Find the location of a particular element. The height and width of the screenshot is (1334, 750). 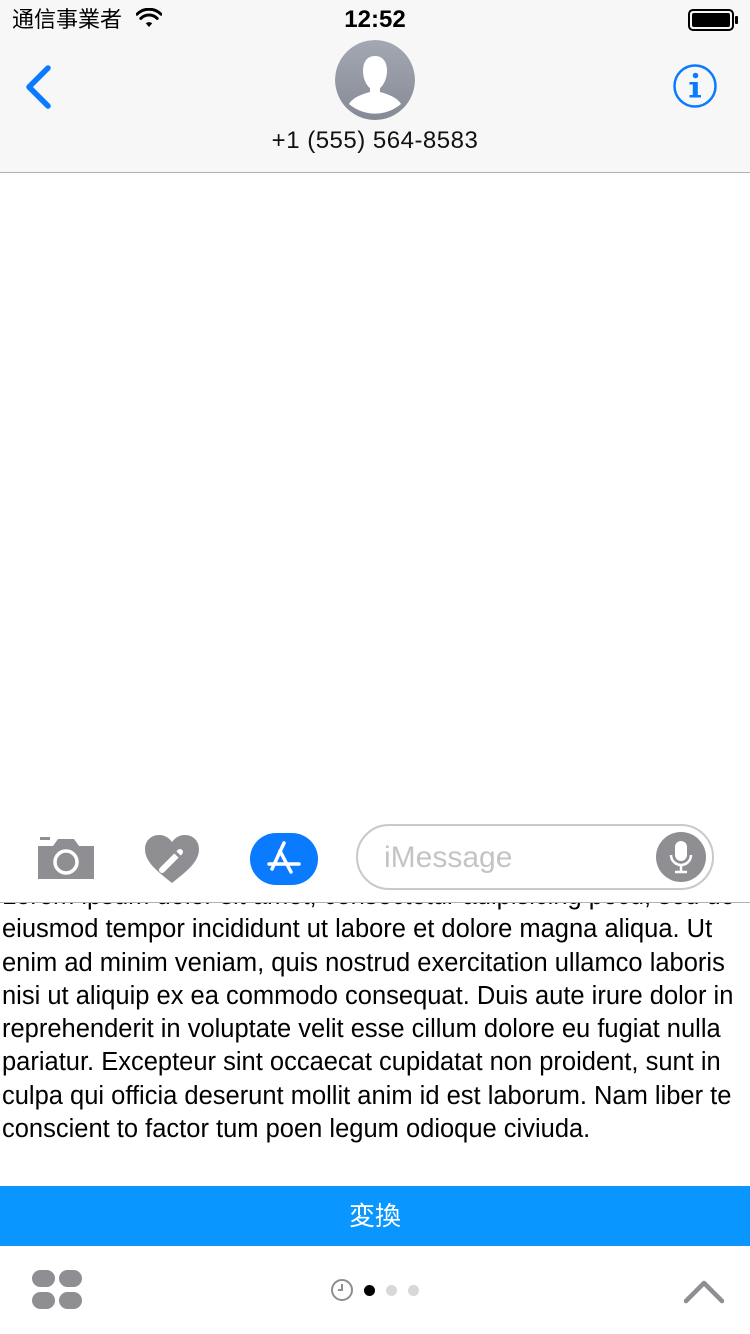

message-input-bar: iMessage is located at coordinates (375, 858).